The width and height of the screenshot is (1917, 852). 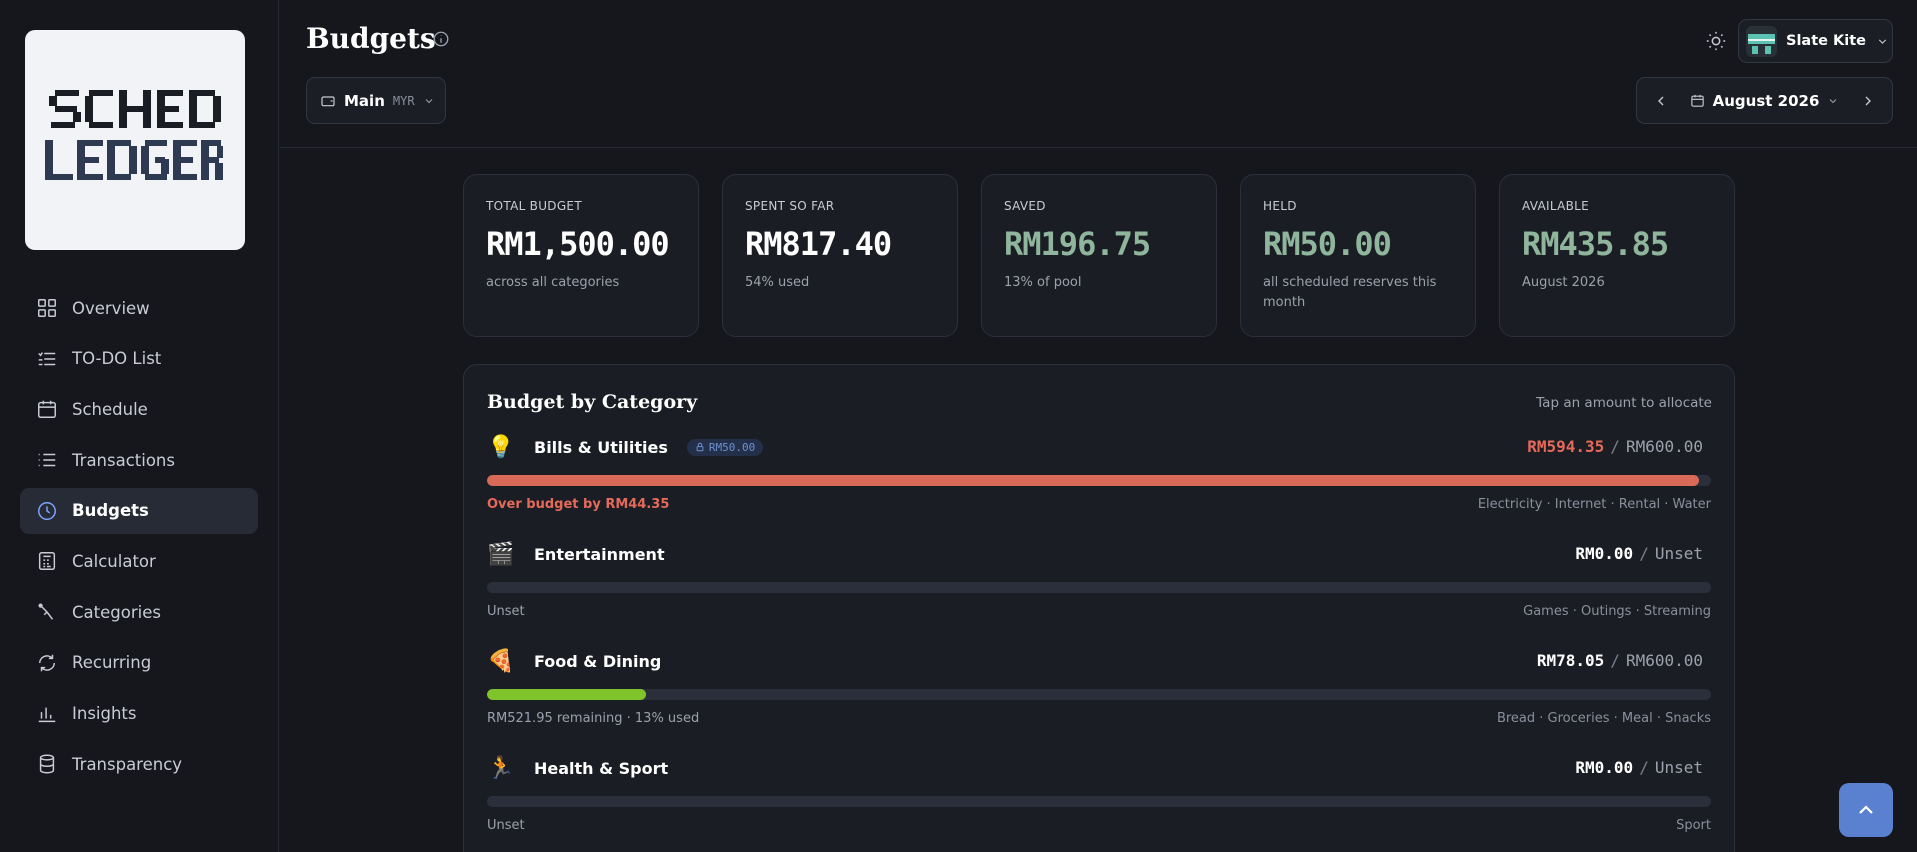 I want to click on stat-label: SPENT SO FAR, so click(x=790, y=206).